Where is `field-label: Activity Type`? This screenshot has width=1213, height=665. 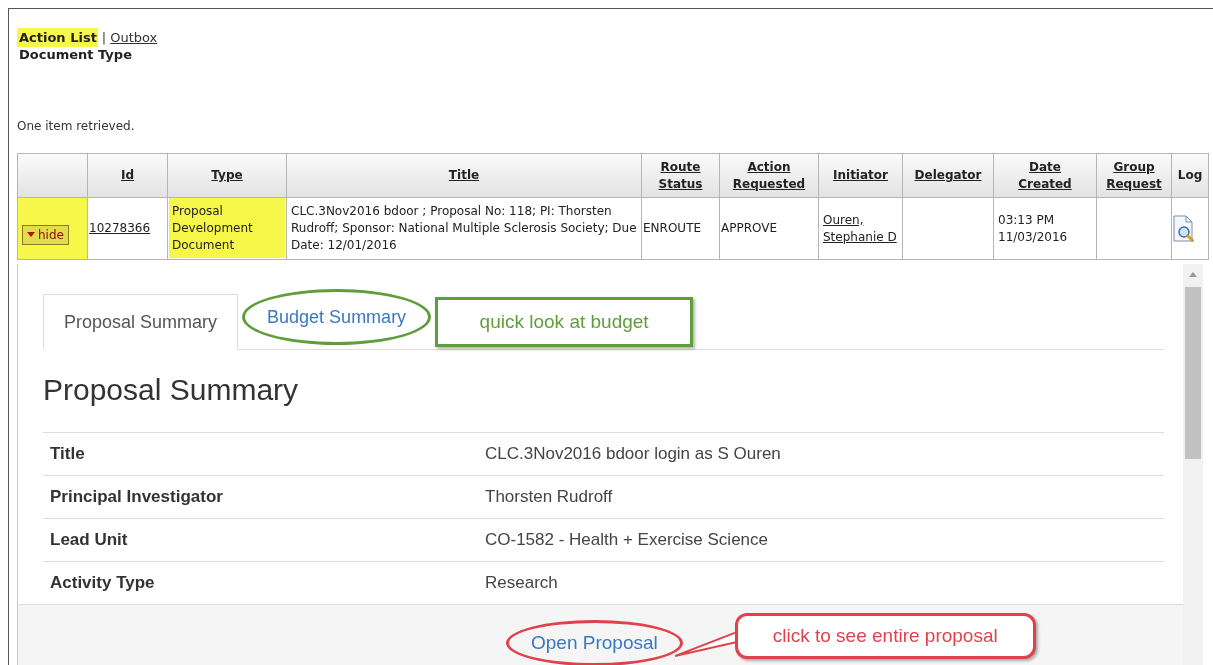
field-label: Activity Type is located at coordinates (102, 583).